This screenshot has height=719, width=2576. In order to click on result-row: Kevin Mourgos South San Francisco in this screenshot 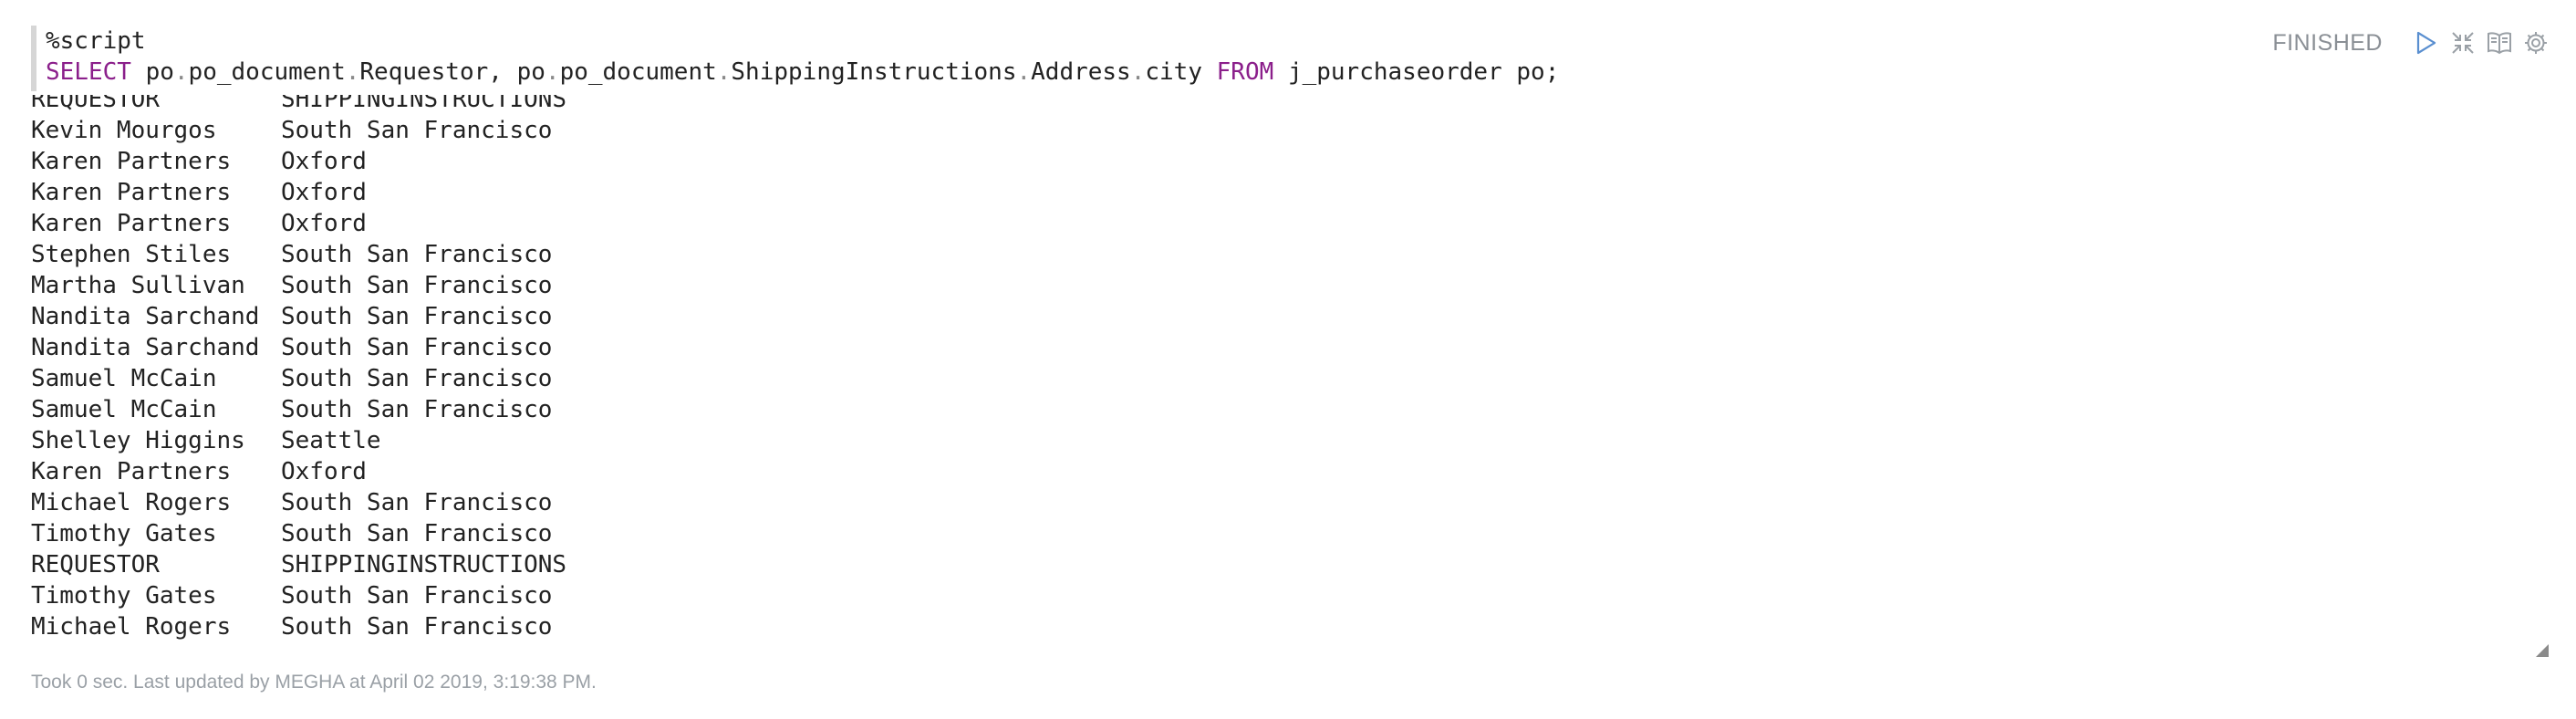, I will do `click(429, 130)`.